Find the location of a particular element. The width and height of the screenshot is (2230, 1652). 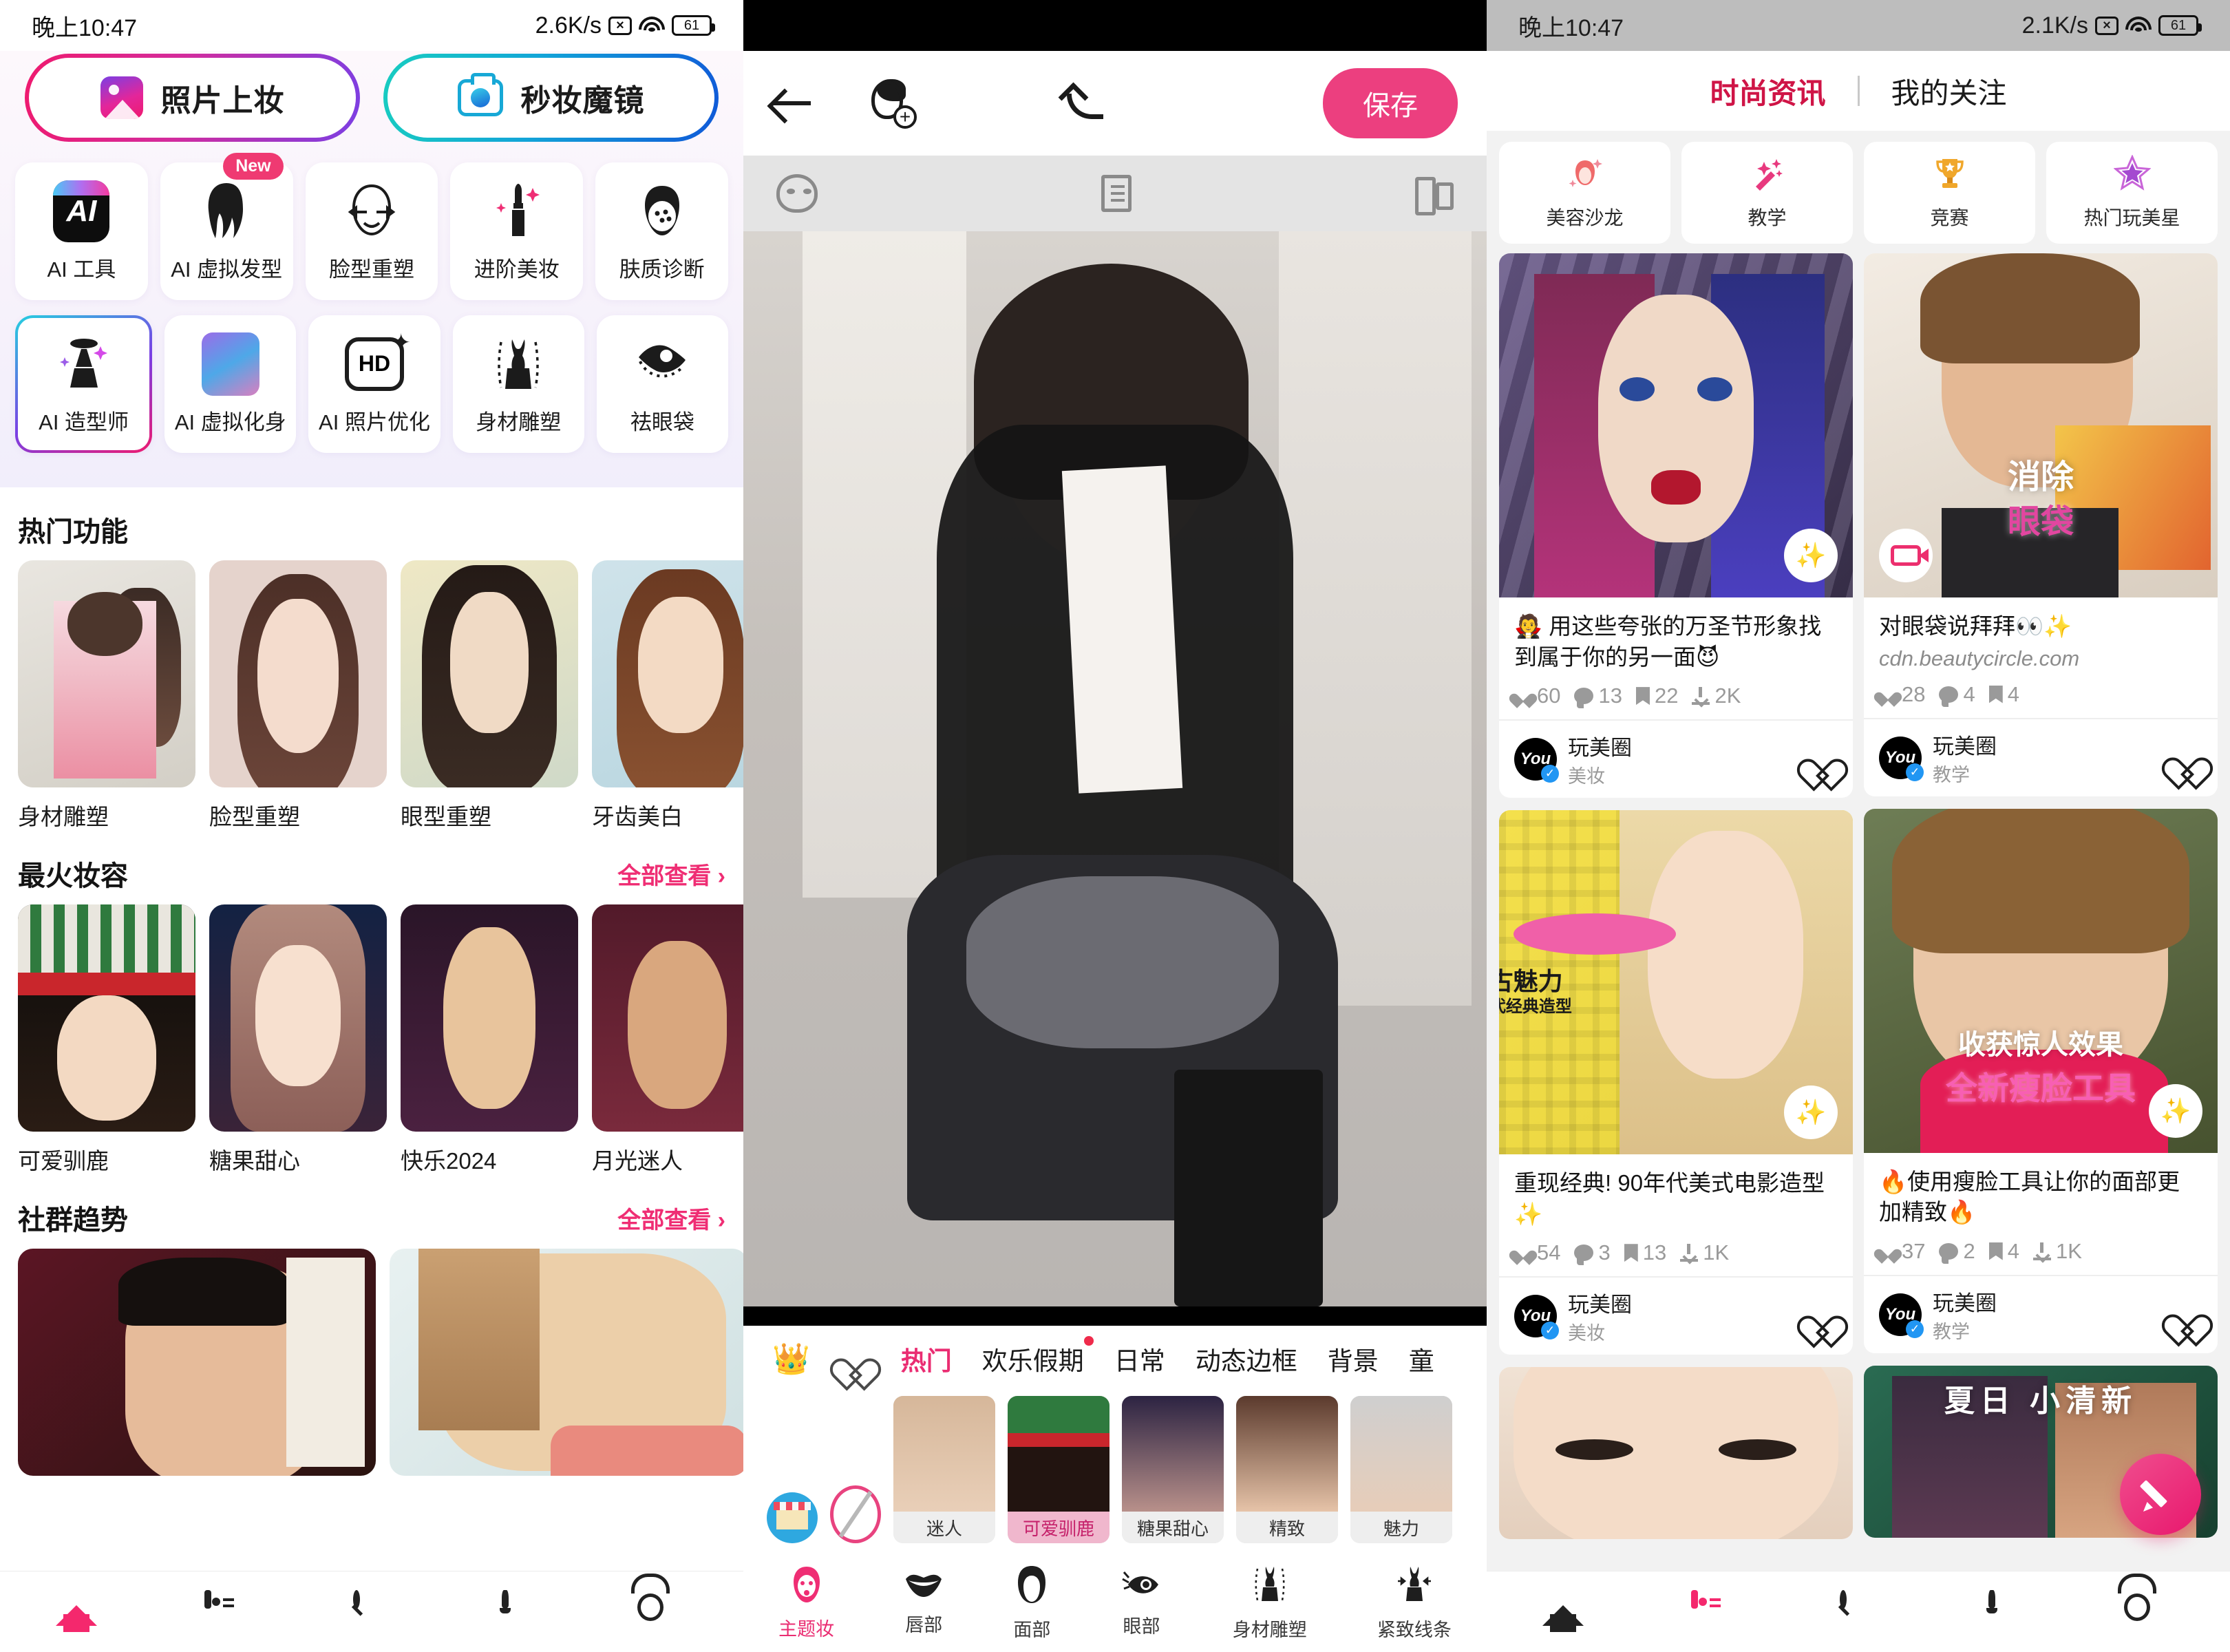

editor-nav-face: 面部 is located at coordinates (1031, 1603).